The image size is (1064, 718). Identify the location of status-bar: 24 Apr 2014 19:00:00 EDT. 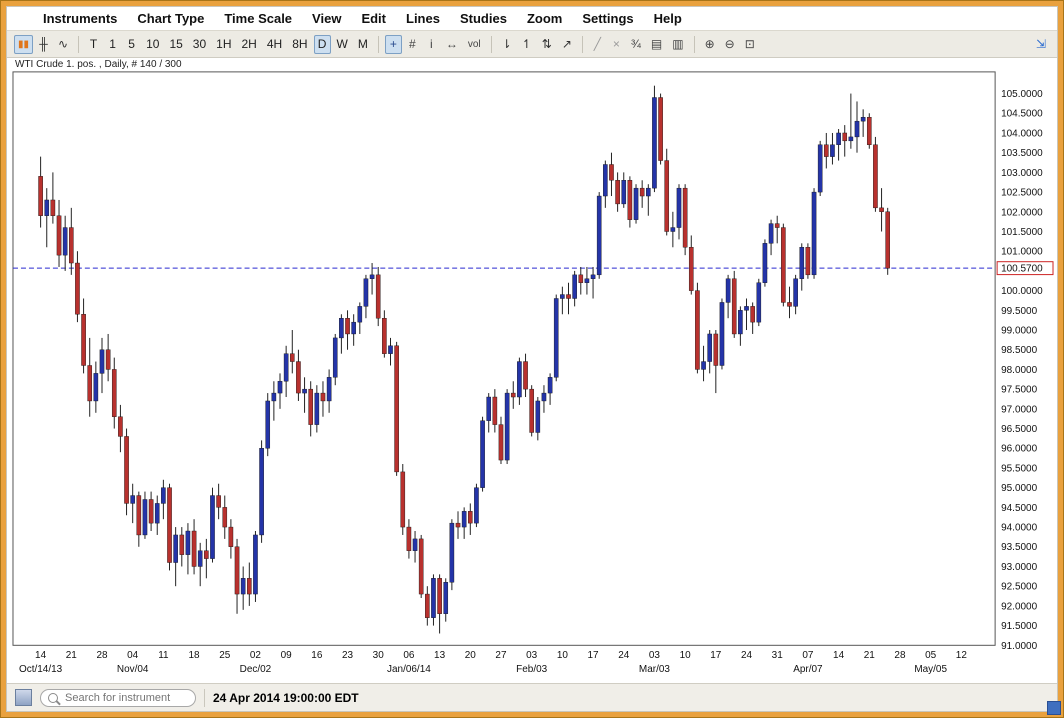
(532, 697).